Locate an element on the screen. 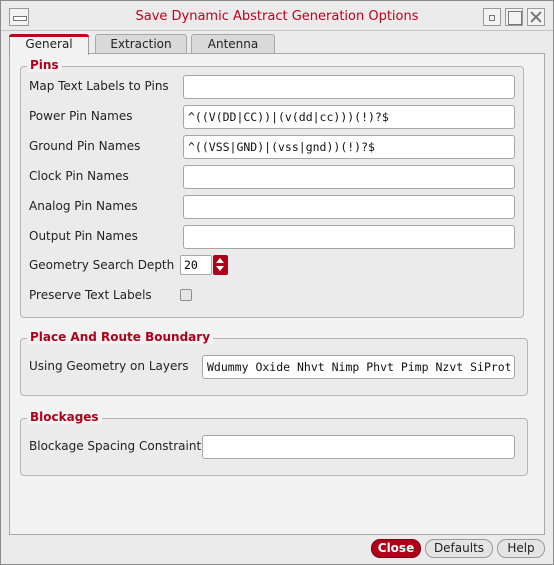 This screenshot has height=565, width=554. analog-pin-names-label: Analog Pin Names is located at coordinates (83, 206).